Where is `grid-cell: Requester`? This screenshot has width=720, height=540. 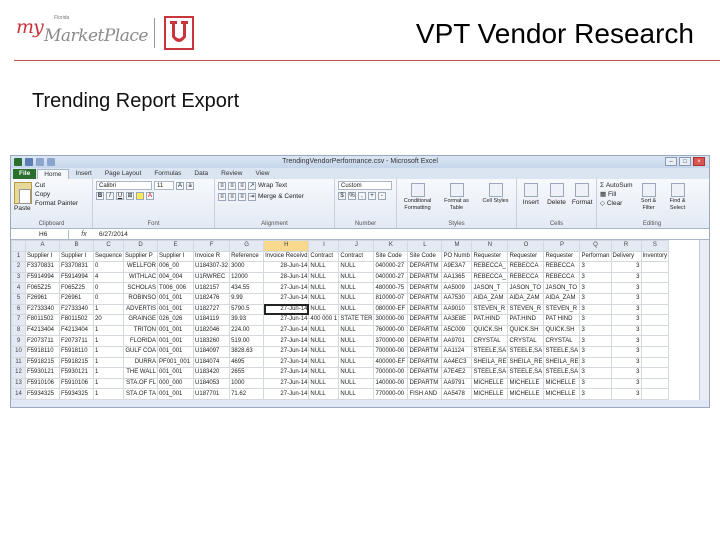 grid-cell: Requester is located at coordinates (562, 256).